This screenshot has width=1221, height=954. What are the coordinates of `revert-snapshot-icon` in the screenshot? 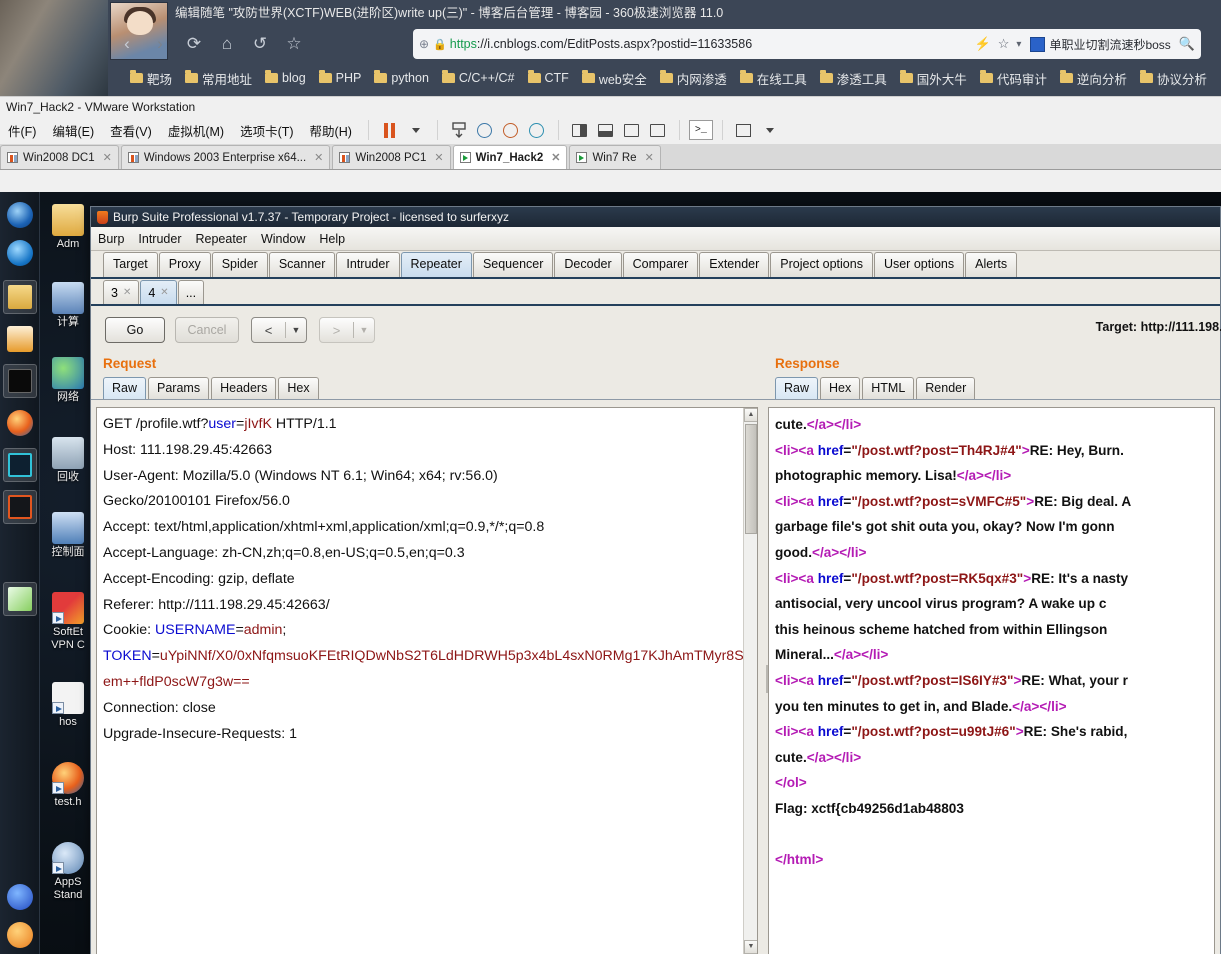 It's located at (511, 130).